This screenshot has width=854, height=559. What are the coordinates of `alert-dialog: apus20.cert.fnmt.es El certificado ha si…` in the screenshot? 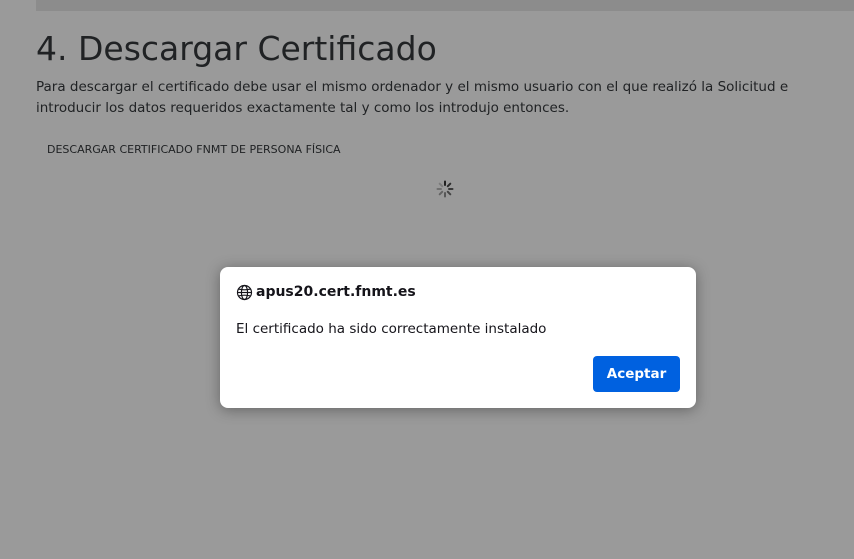 It's located at (458, 337).